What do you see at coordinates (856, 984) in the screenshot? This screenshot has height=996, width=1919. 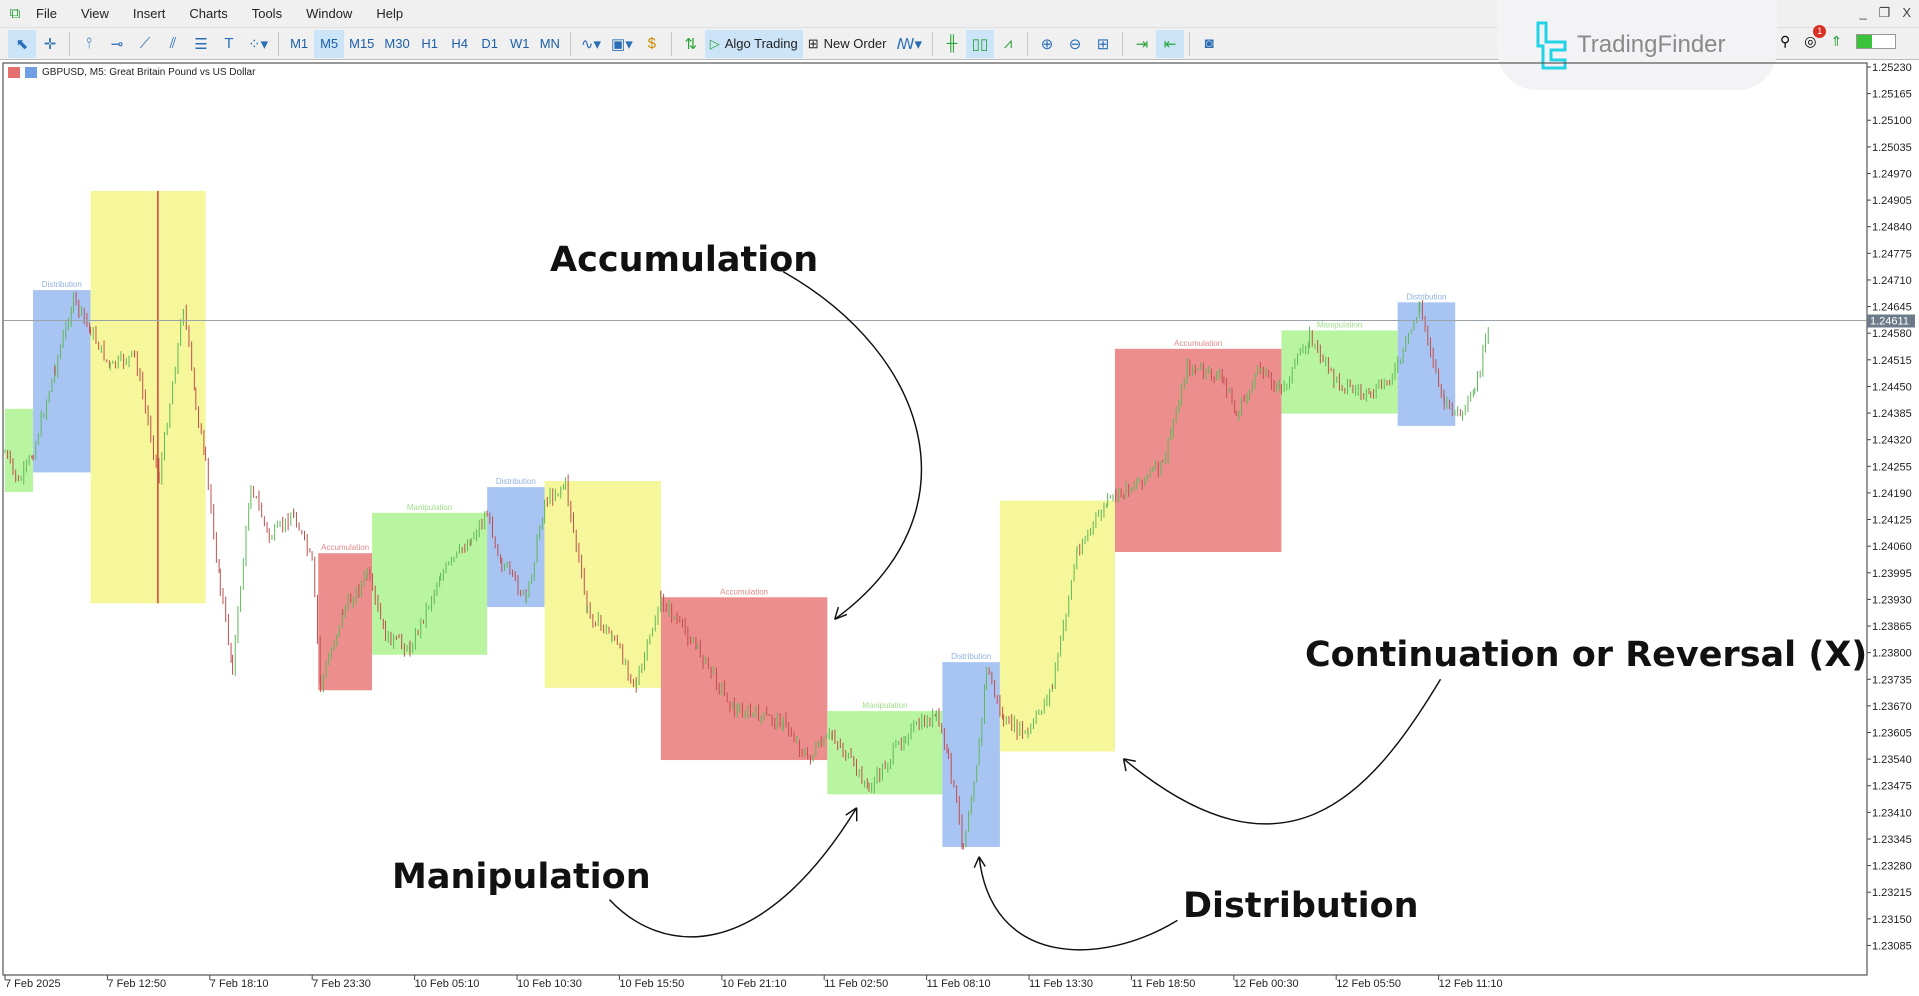 I see `time-tick-label: 11 Feb 02:50` at bounding box center [856, 984].